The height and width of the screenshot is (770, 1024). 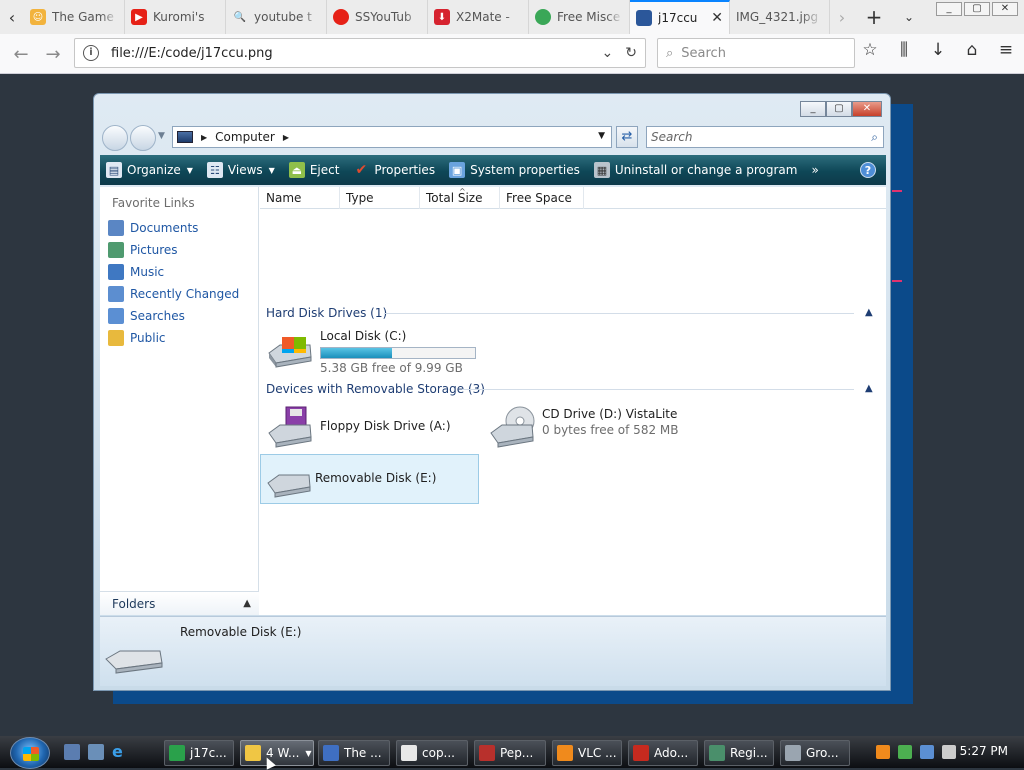 What do you see at coordinates (717, 18) in the screenshot?
I see `close-tab-icon: ✕` at bounding box center [717, 18].